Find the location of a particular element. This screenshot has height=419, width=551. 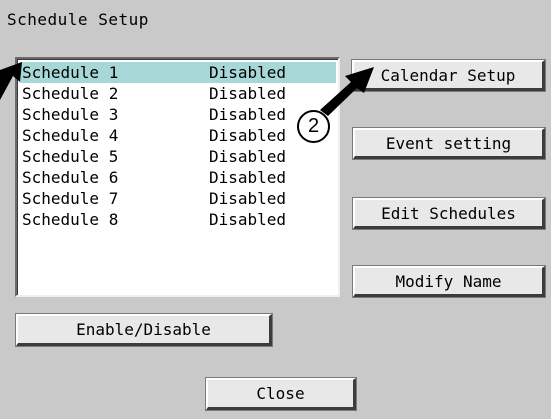

list-item-schedule-7: Schedule 7 Disabled is located at coordinates (178, 198).